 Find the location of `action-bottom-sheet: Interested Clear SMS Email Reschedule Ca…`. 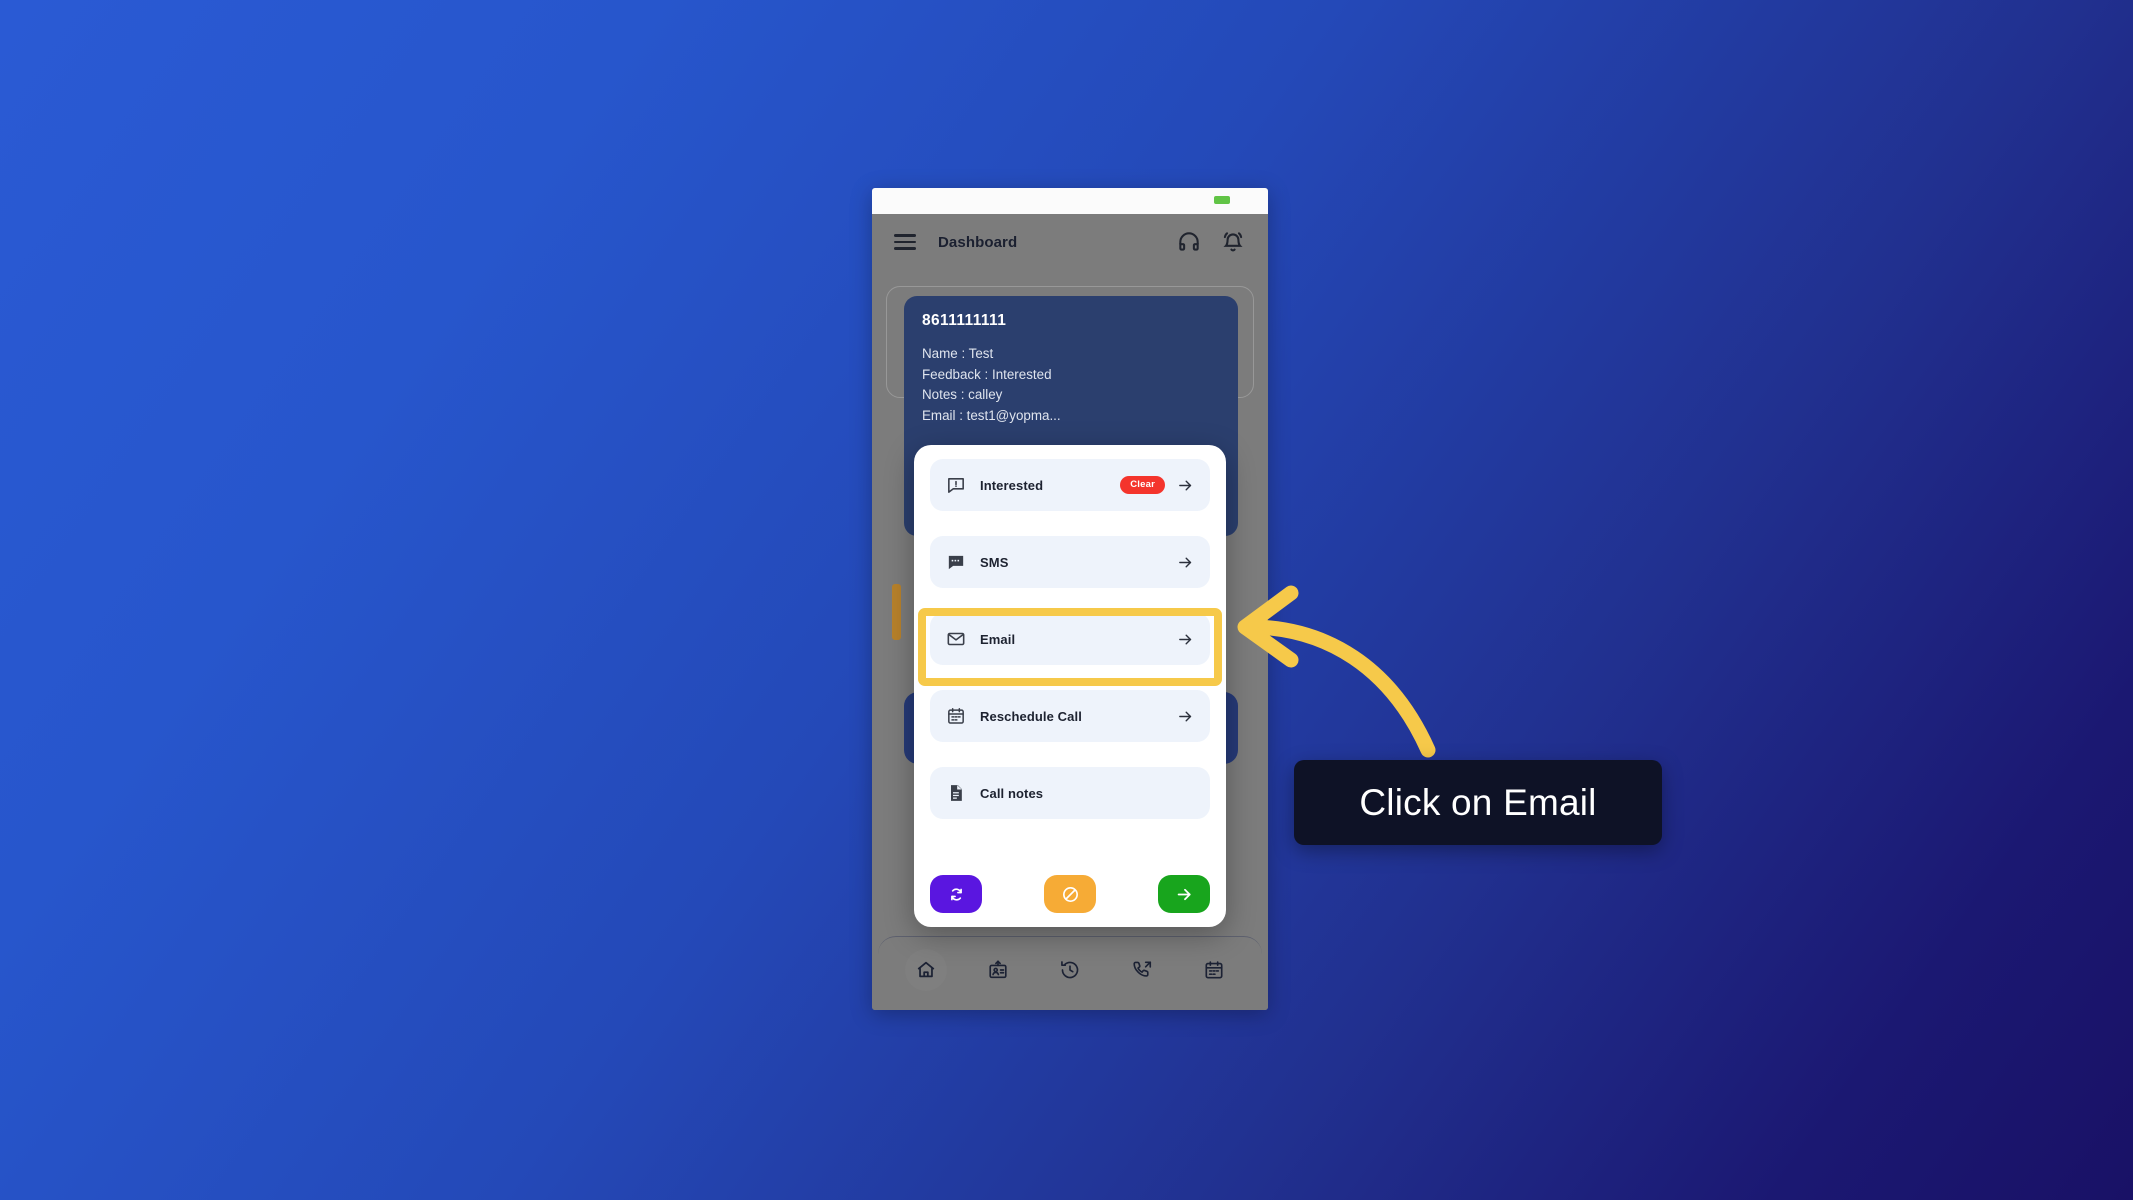

action-bottom-sheet: Interested Clear SMS Email Reschedule Ca… is located at coordinates (1070, 686).